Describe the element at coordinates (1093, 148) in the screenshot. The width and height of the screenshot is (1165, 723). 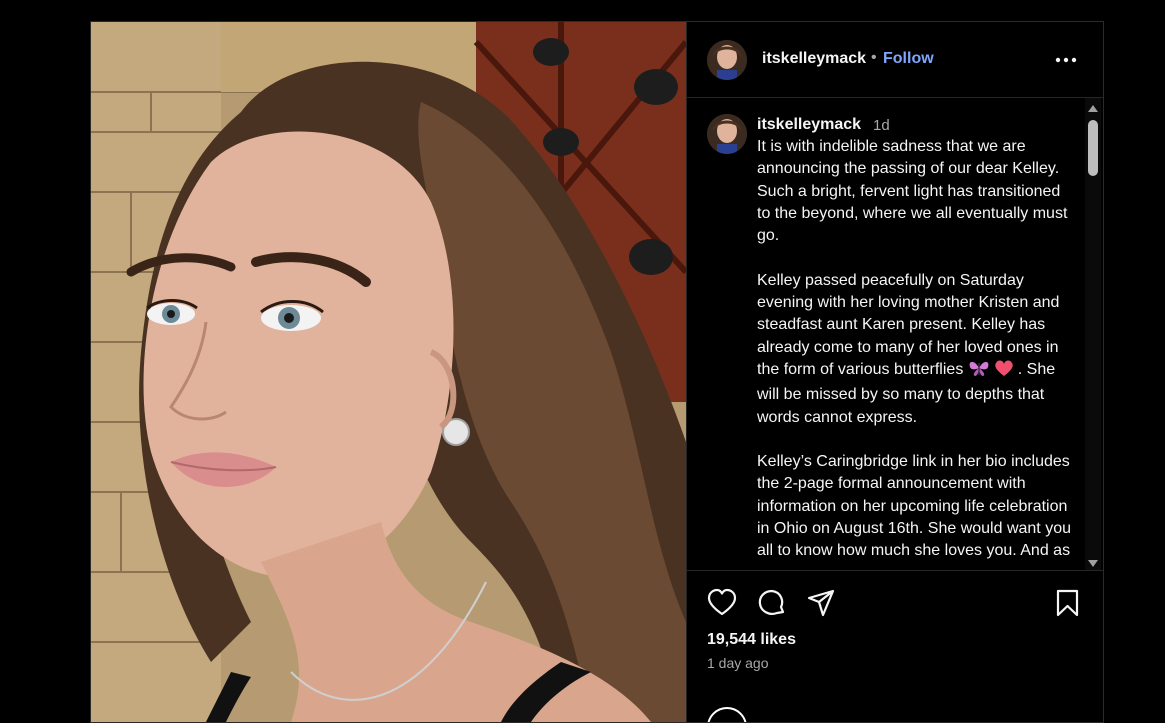
I see `scrollbar-thumb` at that location.